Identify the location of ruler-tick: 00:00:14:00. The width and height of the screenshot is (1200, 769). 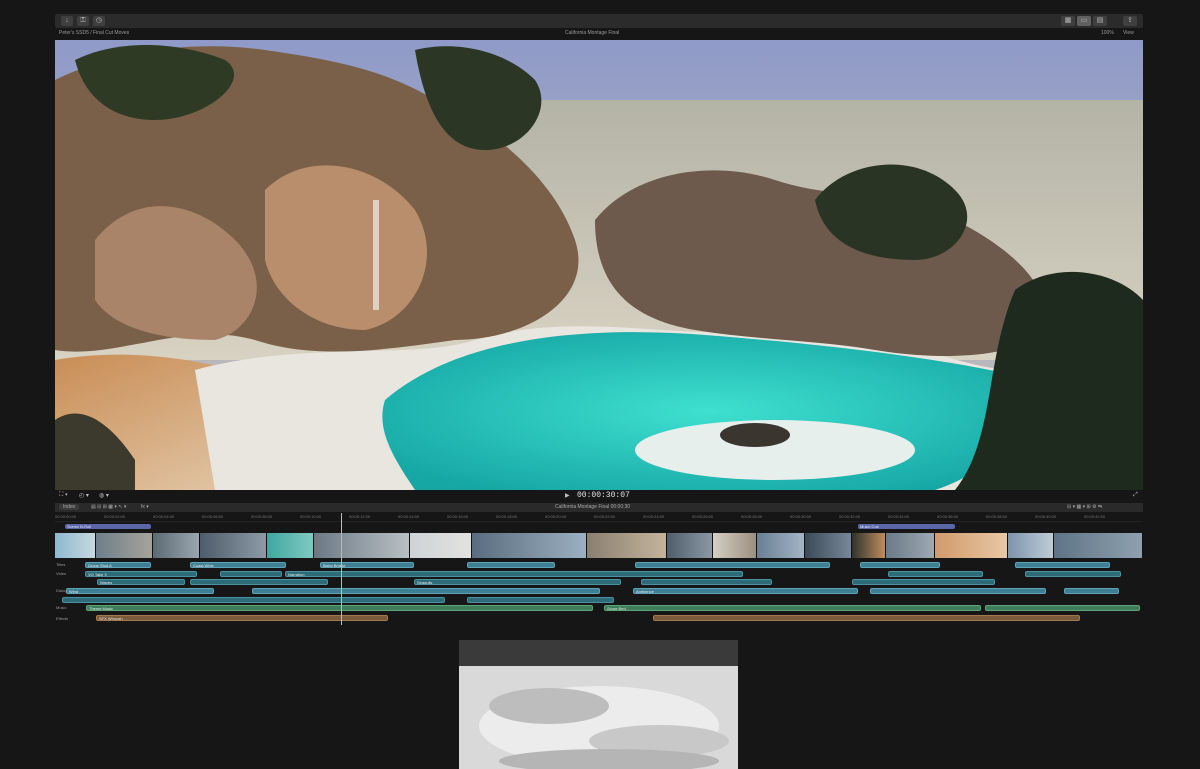
(409, 516).